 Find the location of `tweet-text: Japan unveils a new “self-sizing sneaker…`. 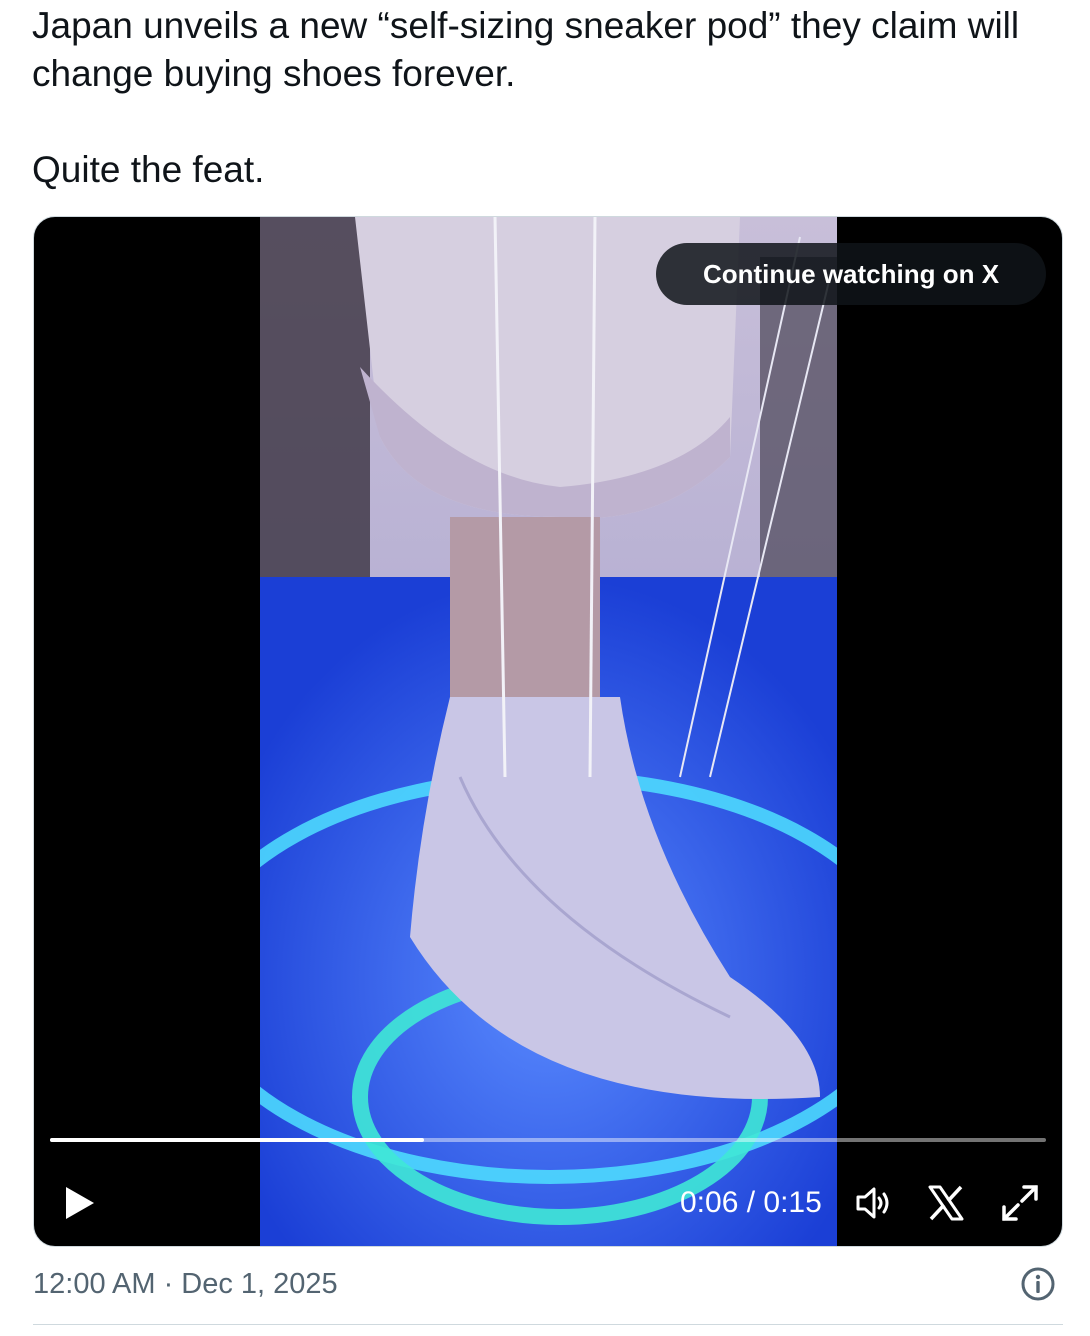

tweet-text: Japan unveils a new “self-sizing sneaker… is located at coordinates (542, 98).